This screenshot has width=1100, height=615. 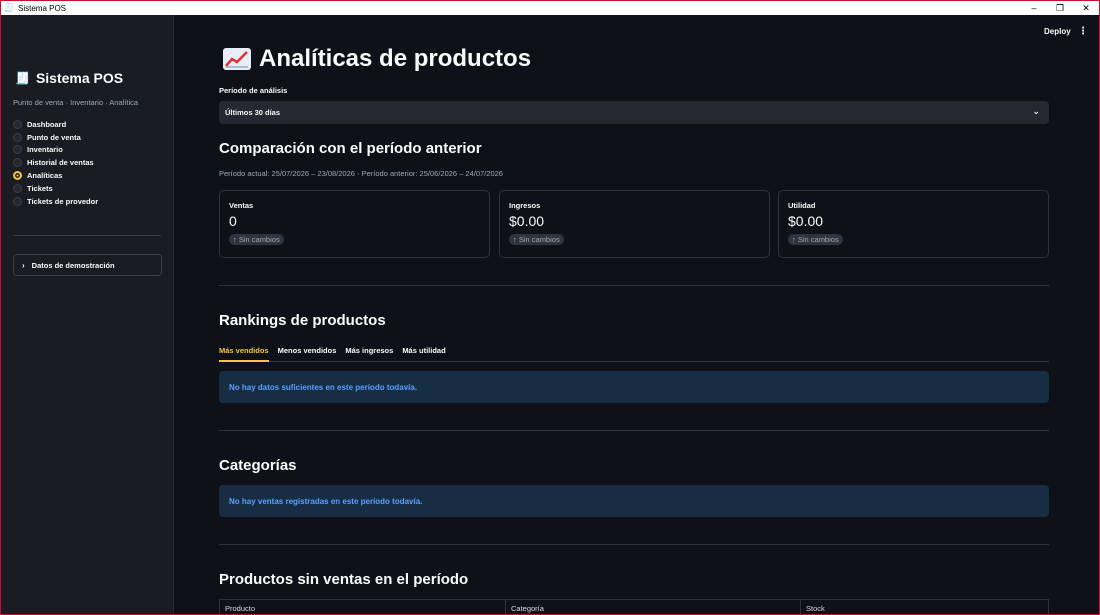 What do you see at coordinates (237, 59) in the screenshot?
I see `chart-increasing-icon` at bounding box center [237, 59].